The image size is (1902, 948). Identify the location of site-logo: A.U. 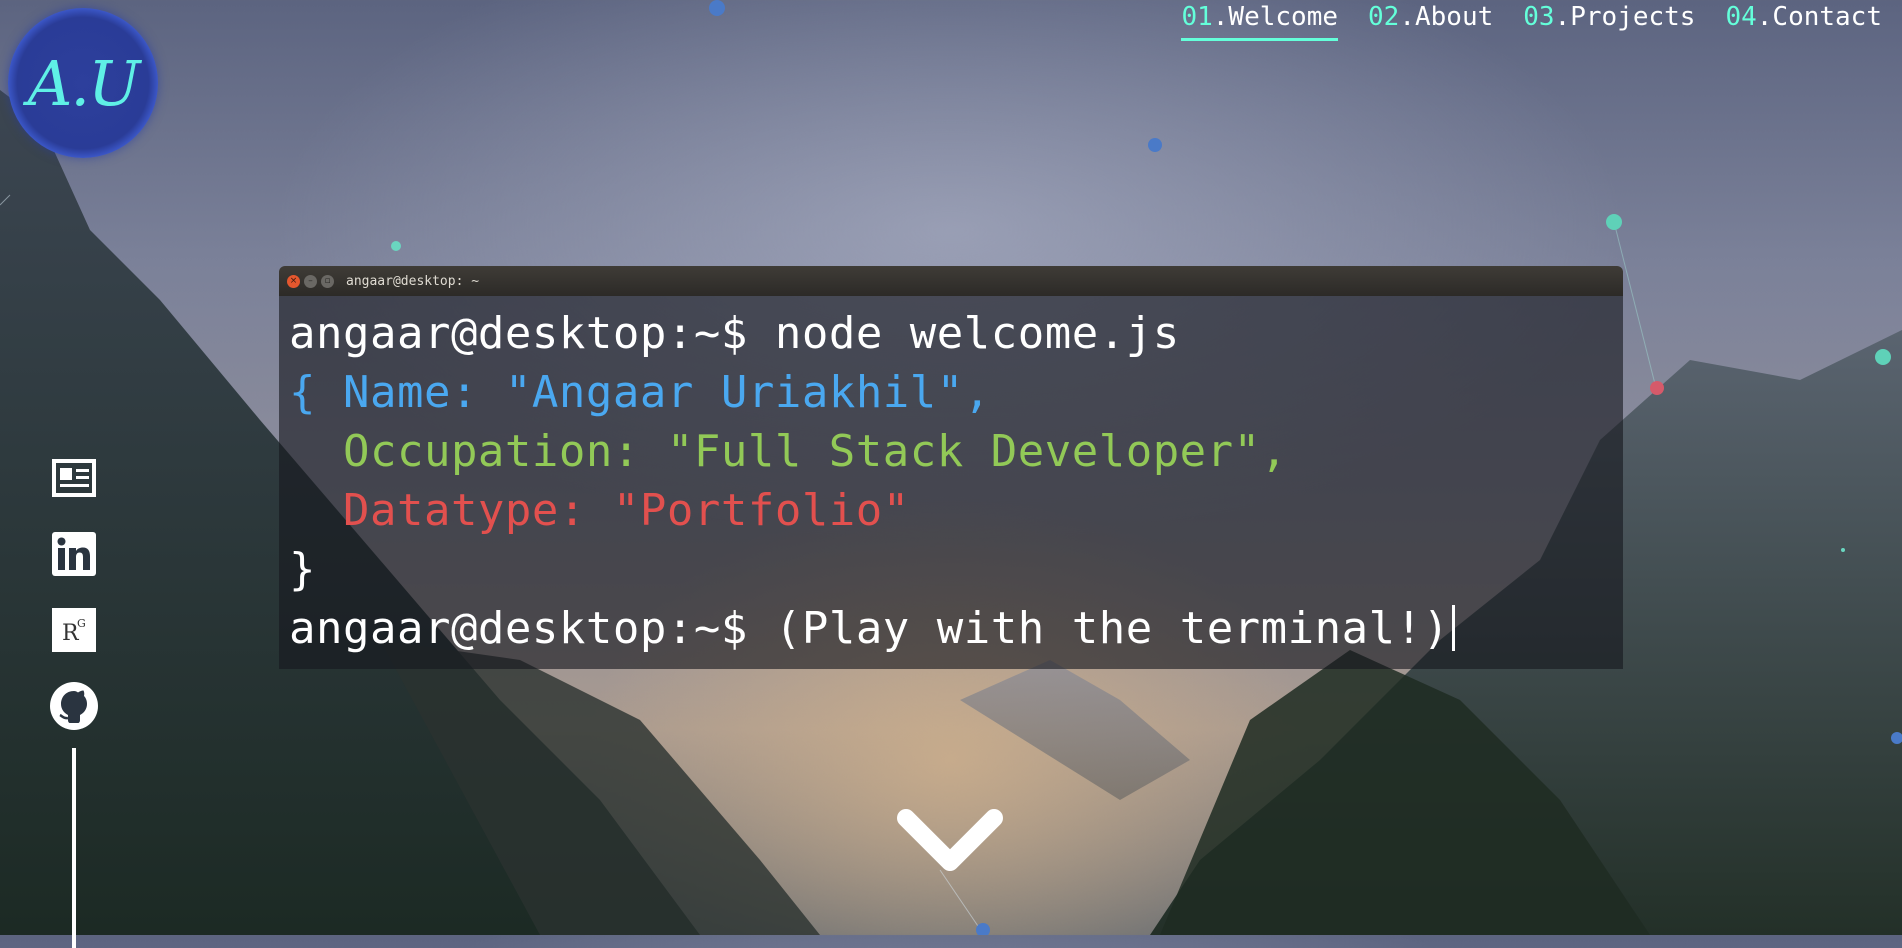
(83, 83).